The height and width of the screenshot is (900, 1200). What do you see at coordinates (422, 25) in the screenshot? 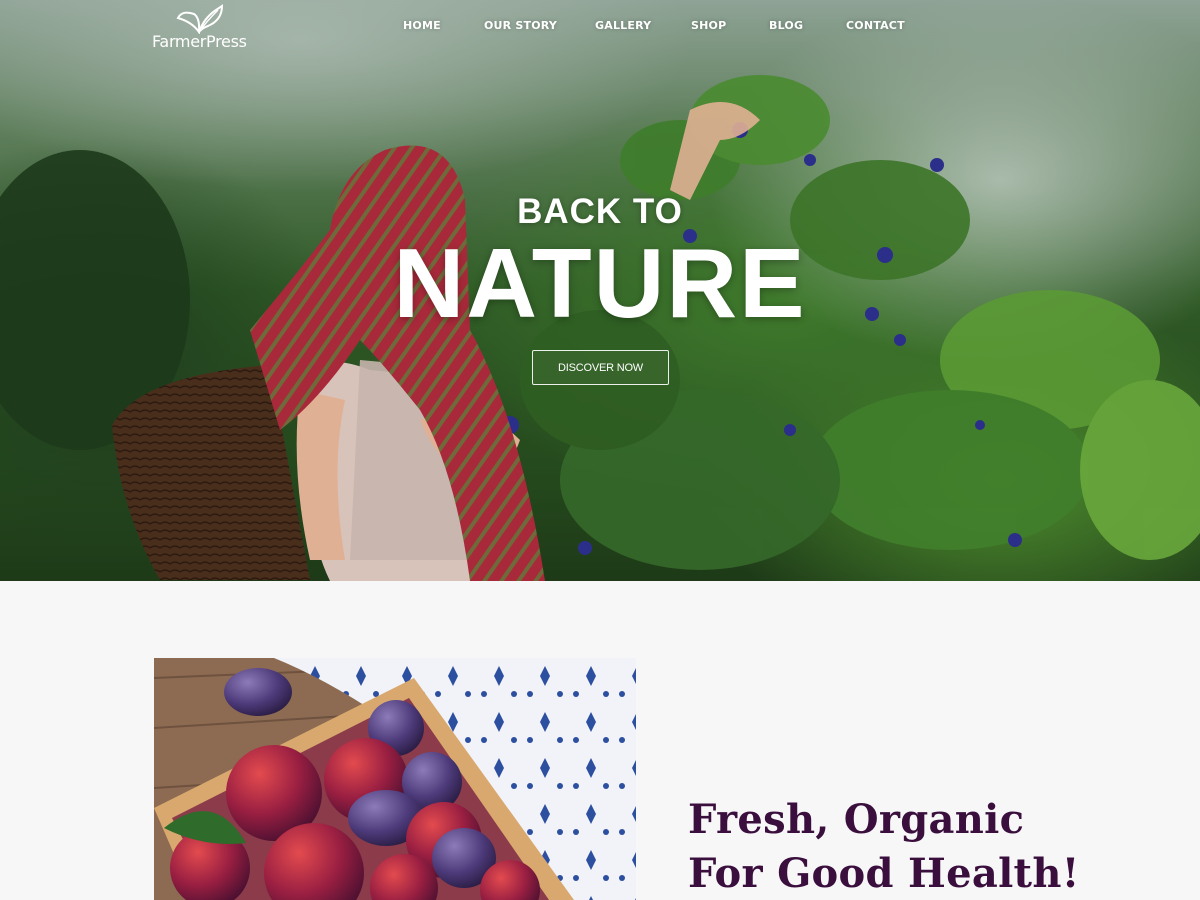
I see `nav-home: HOME` at bounding box center [422, 25].